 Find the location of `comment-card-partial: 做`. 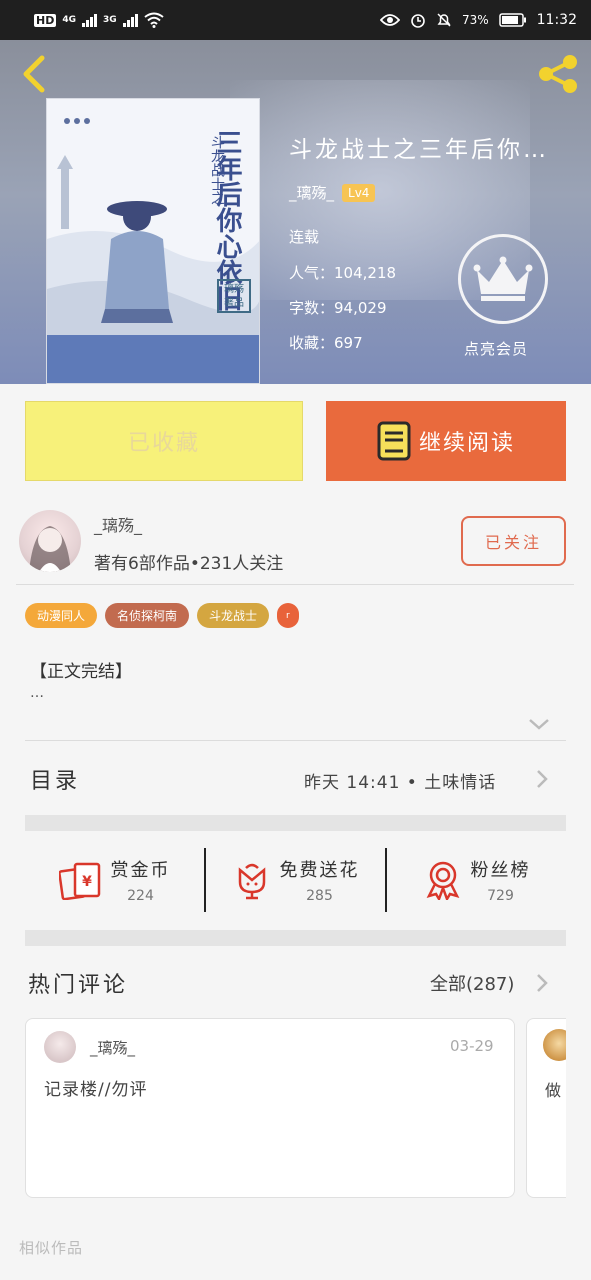

comment-card-partial: 做 is located at coordinates (546, 1108).